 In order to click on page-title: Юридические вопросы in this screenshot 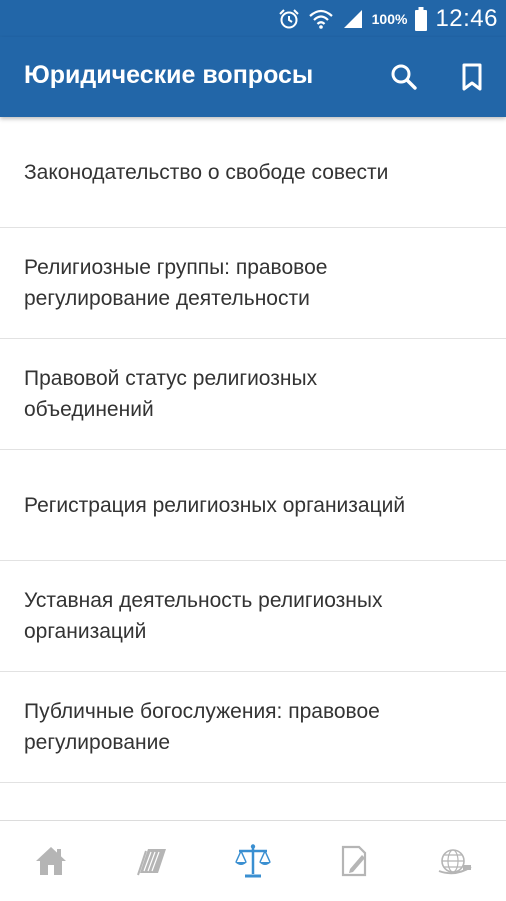, I will do `click(169, 75)`.